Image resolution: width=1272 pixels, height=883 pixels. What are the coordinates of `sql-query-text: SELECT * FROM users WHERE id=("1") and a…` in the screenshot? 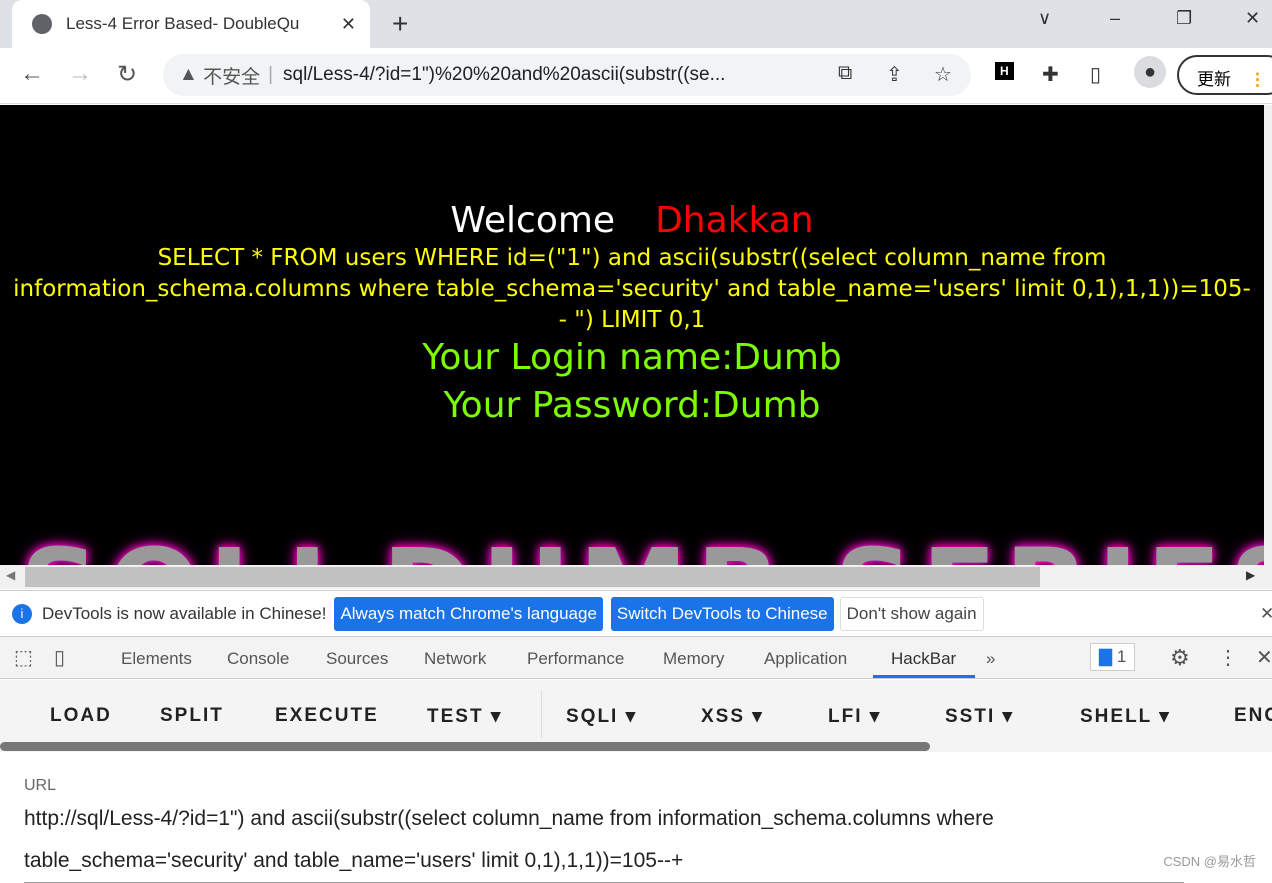 It's located at (632, 289).